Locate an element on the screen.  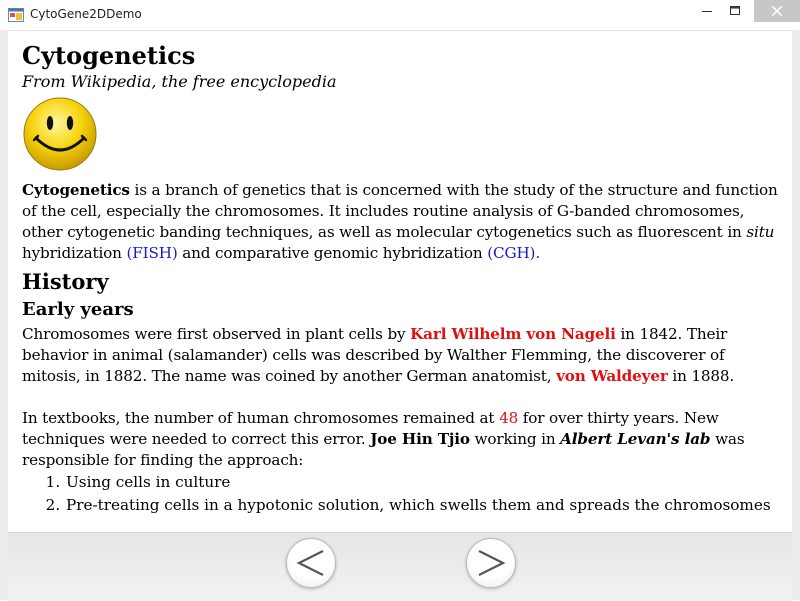
next-page-button is located at coordinates (491, 563).